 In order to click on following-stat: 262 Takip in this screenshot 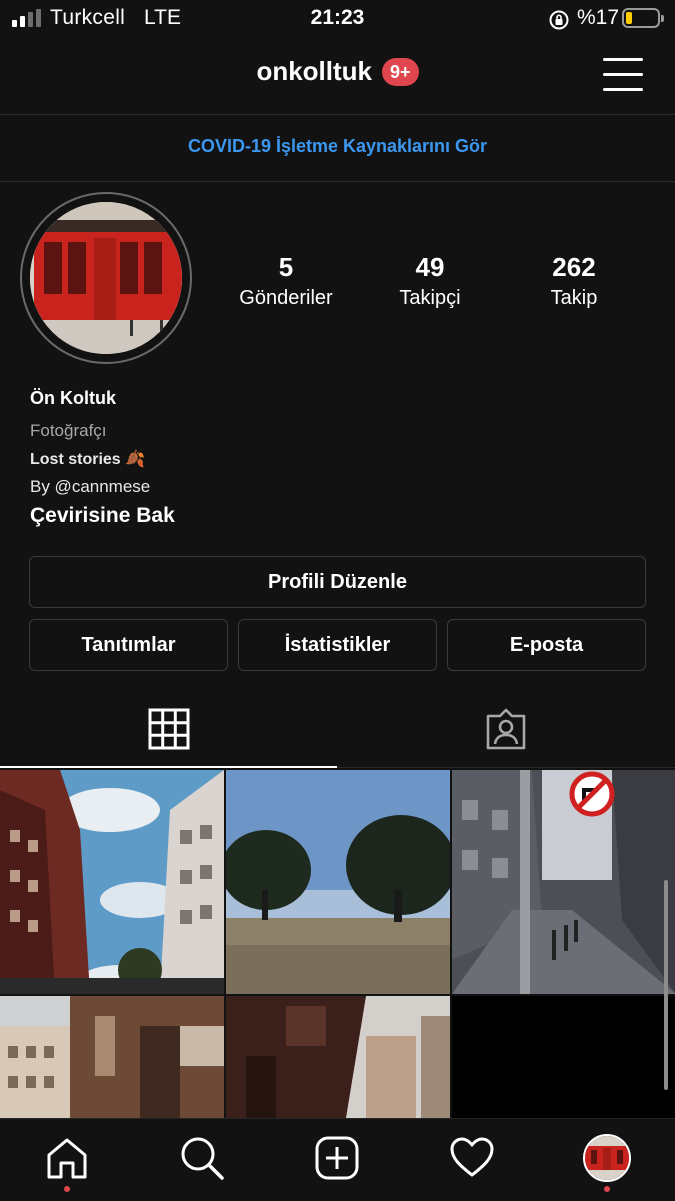, I will do `click(574, 281)`.